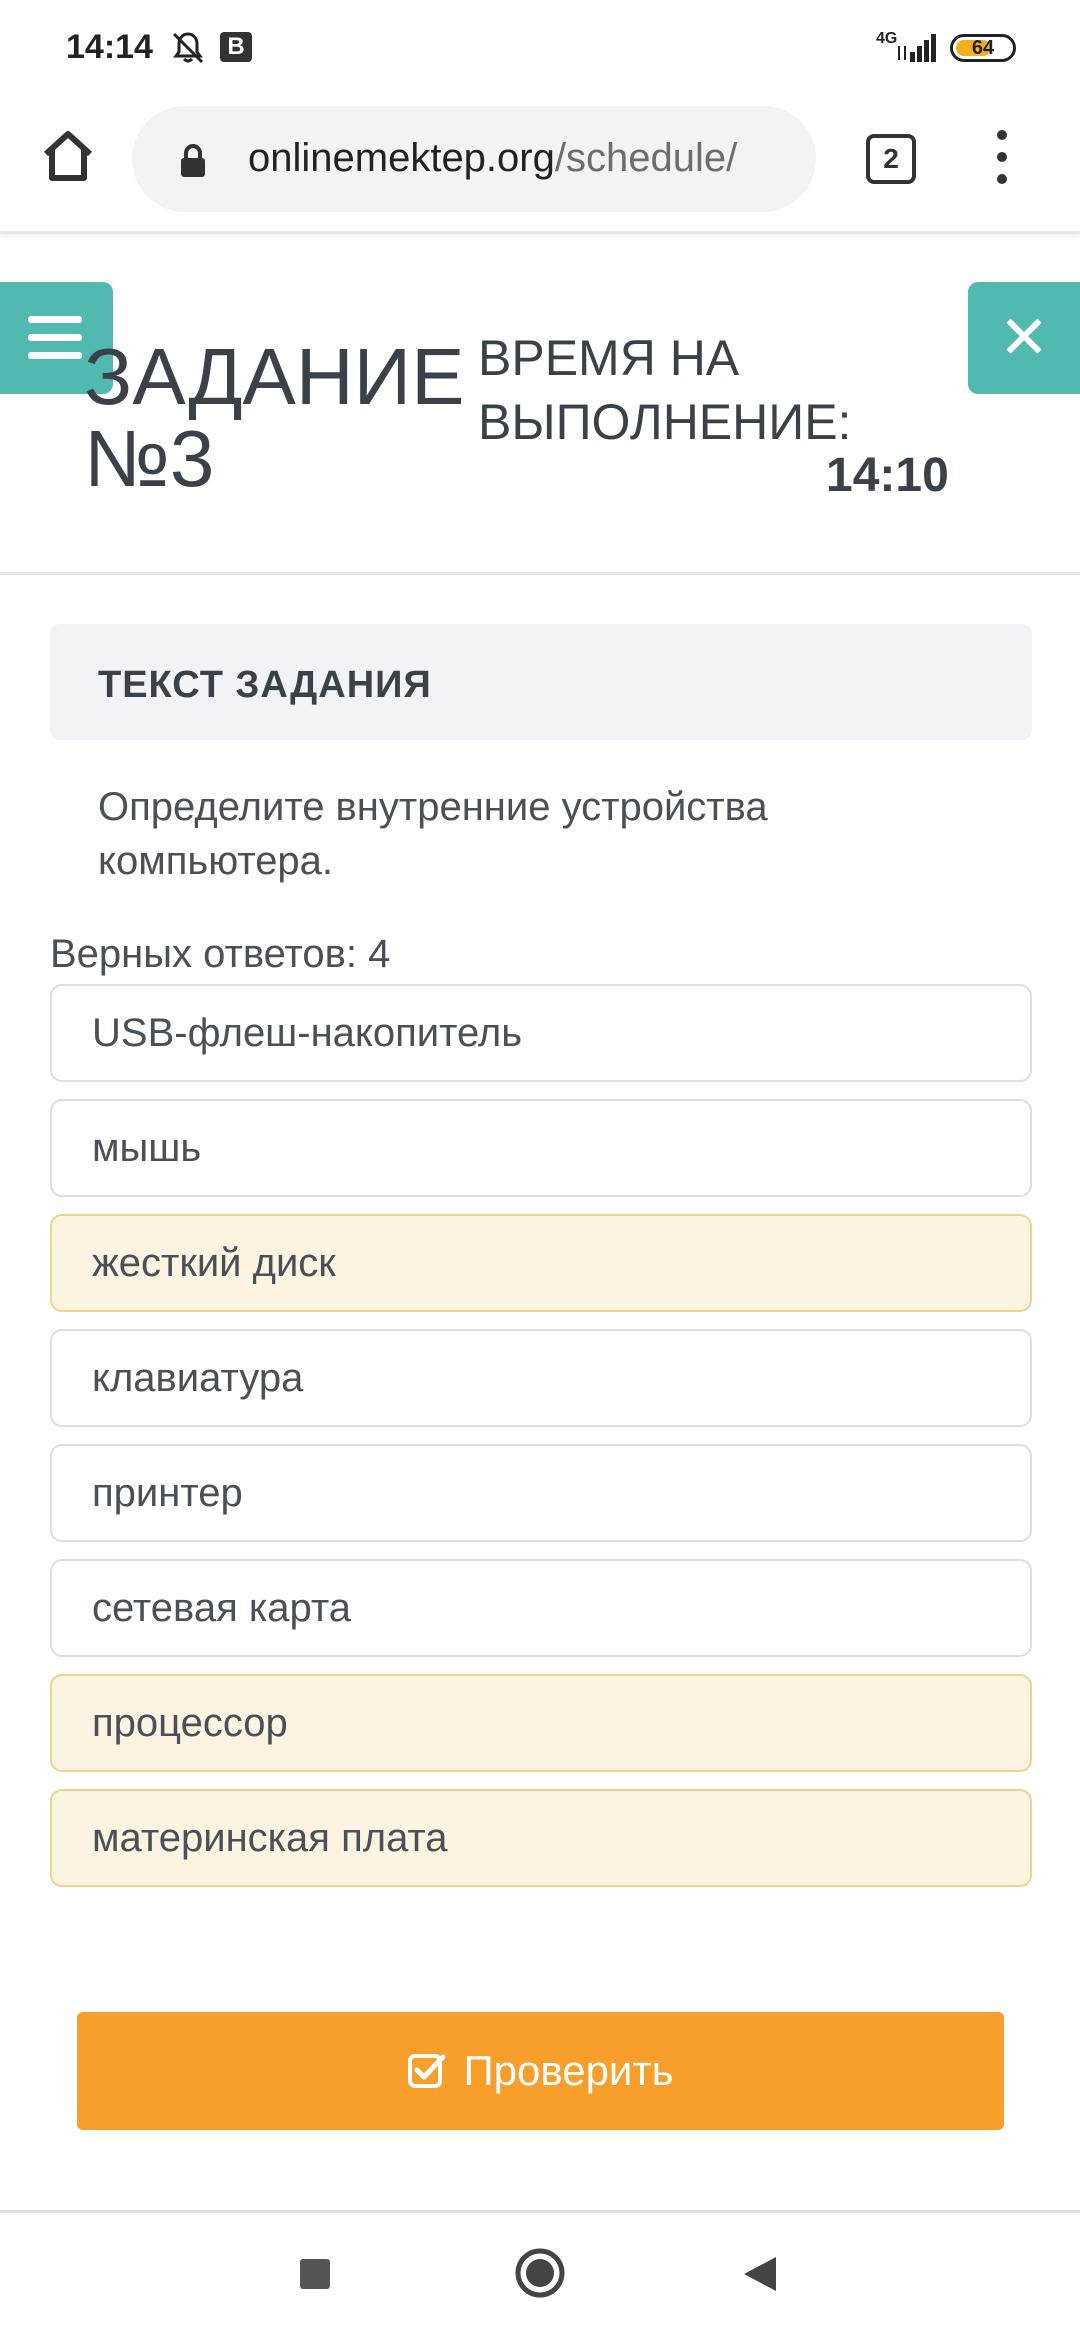  Describe the element at coordinates (541, 1378) in the screenshot. I see `answer-option: клавиатура` at that location.